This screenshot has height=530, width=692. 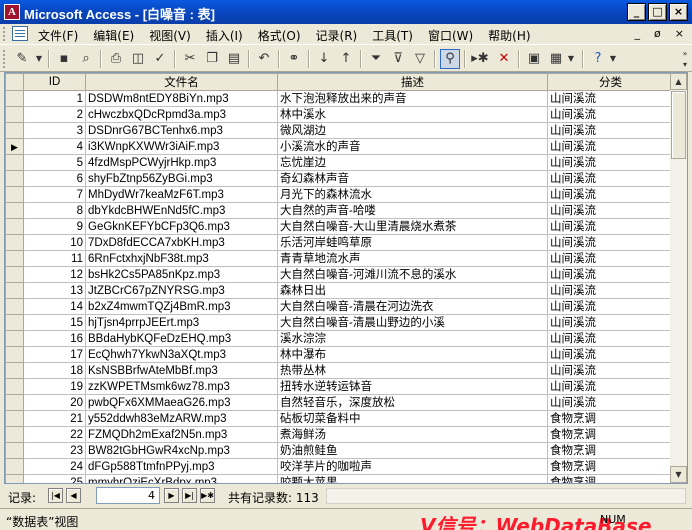 I want to click on access-key-icon: A, so click(x=12, y=12).